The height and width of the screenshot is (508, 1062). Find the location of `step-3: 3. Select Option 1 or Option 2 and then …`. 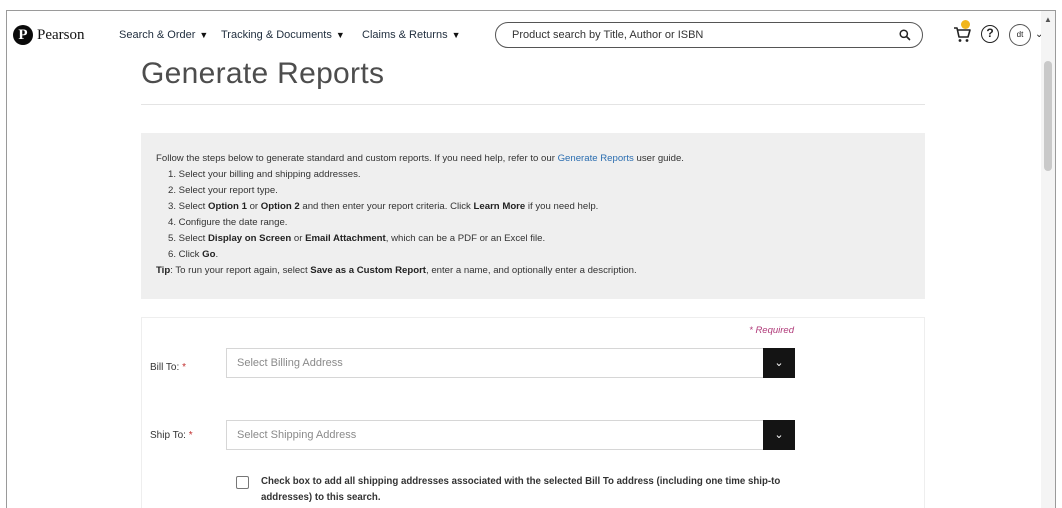

step-3: 3. Select Option 1 or Option 2 and then … is located at coordinates (534, 207).